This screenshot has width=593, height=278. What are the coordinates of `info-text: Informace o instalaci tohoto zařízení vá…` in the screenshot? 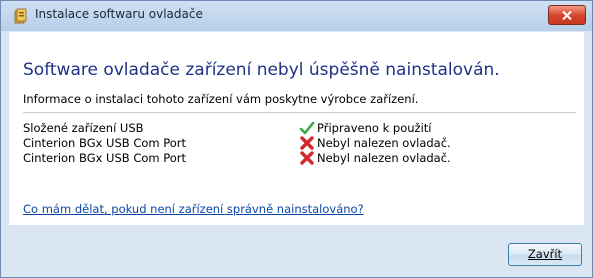 It's located at (221, 99).